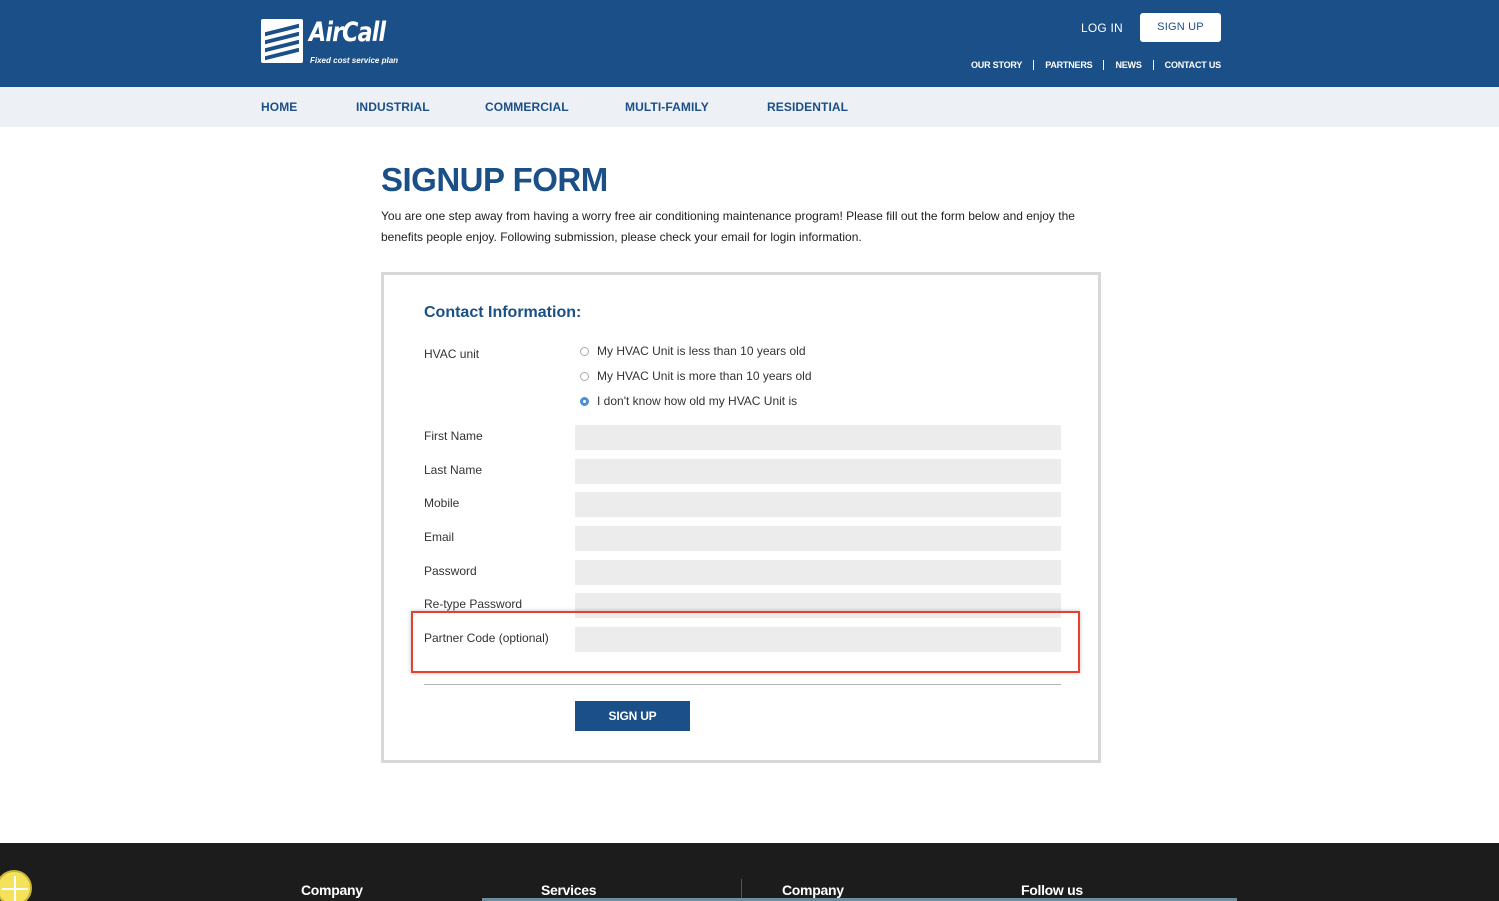 The image size is (1499, 901). What do you see at coordinates (818, 504) in the screenshot?
I see `mobile-field` at bounding box center [818, 504].